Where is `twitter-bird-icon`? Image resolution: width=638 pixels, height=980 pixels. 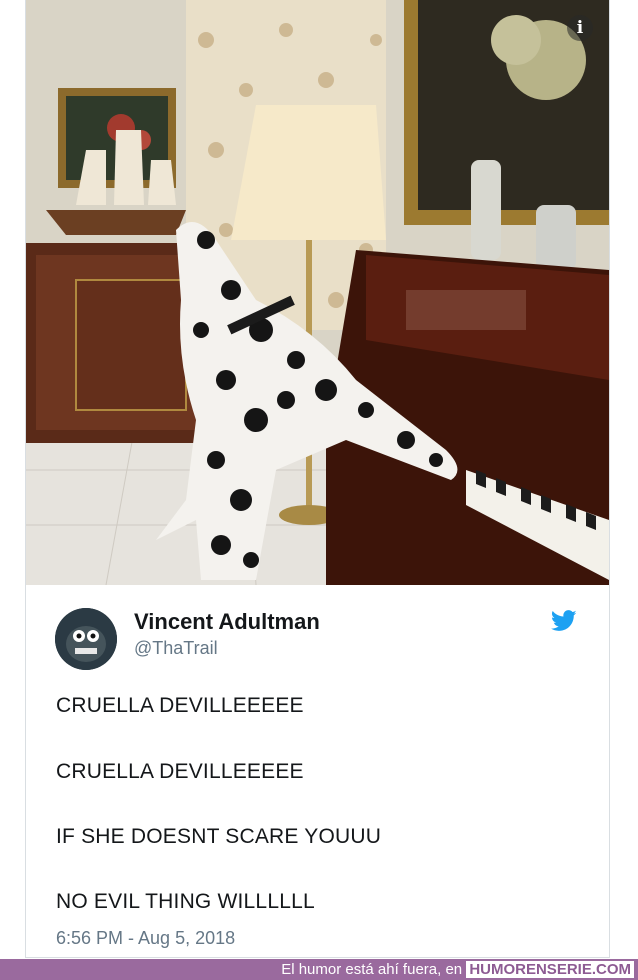 twitter-bird-icon is located at coordinates (563, 621).